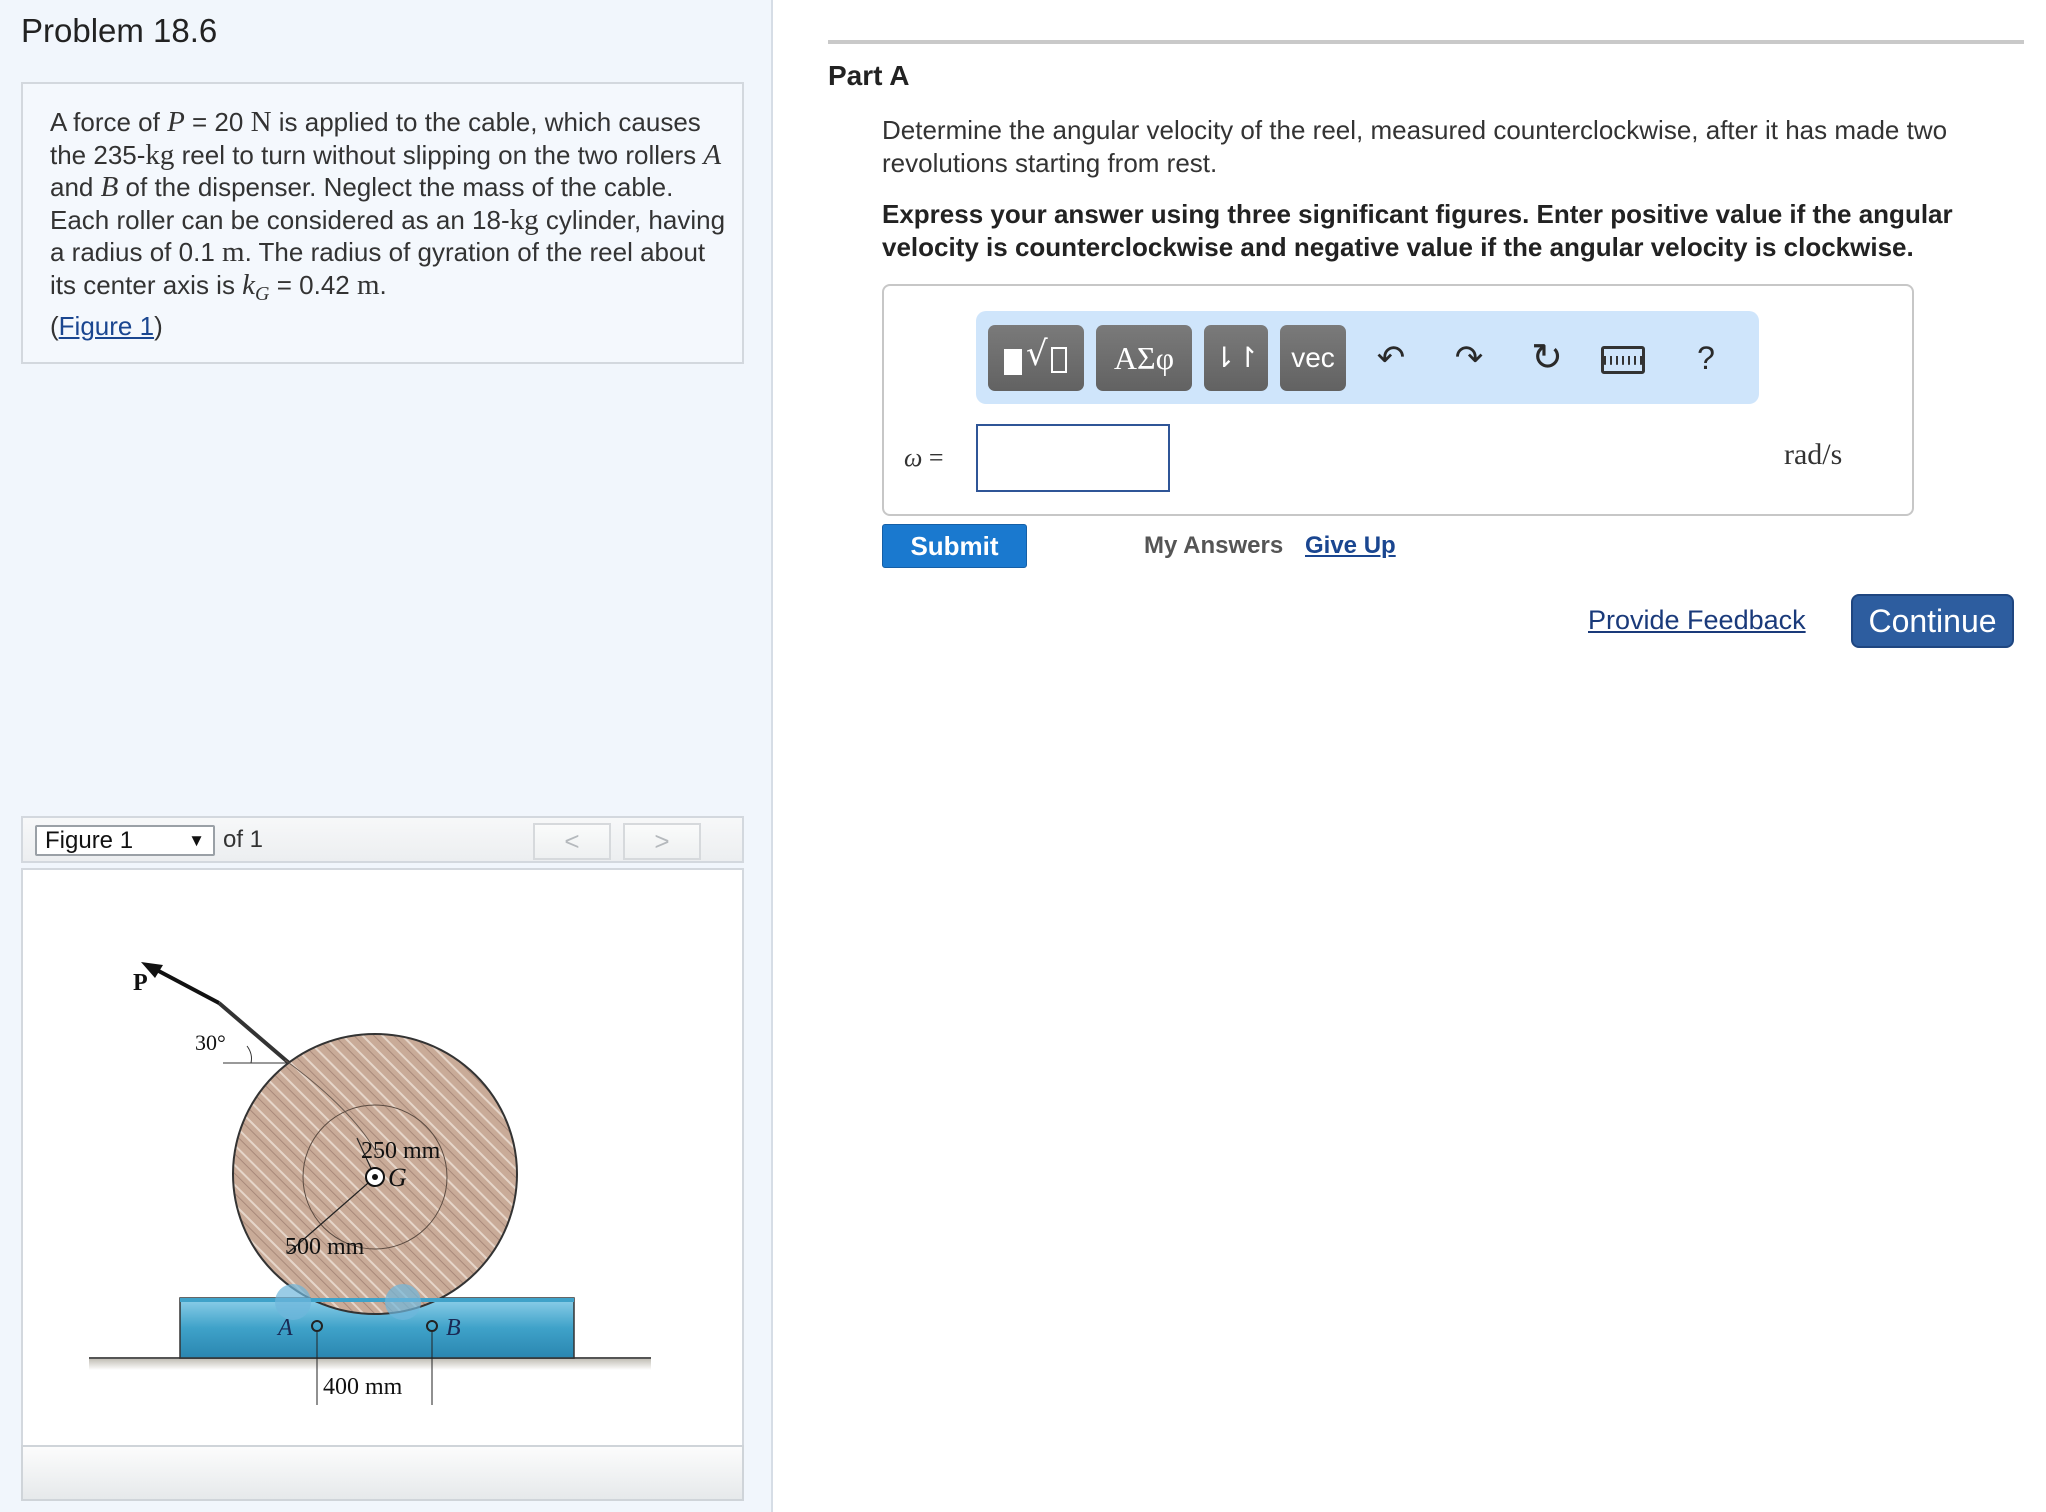 The image size is (2046, 1512). I want to click on figure-panel: P 30° 250 mm 500 mm G A B 400 mm, so click(382, 1158).